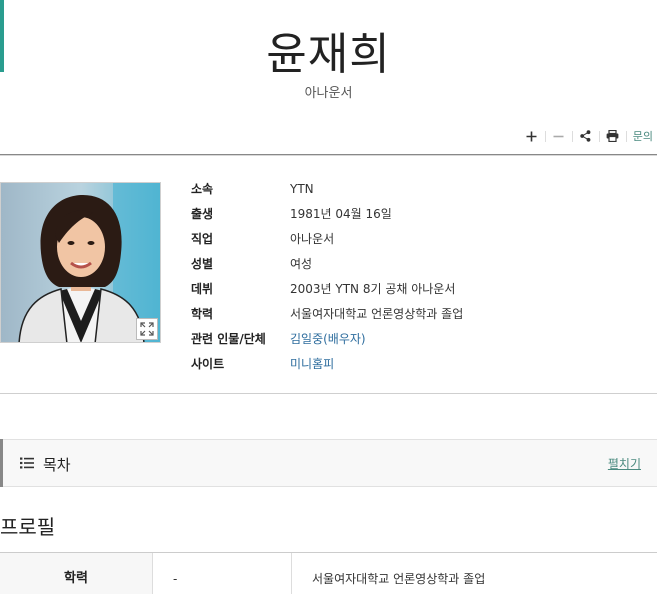 Image resolution: width=657 pixels, height=605 pixels. Describe the element at coordinates (202, 264) in the screenshot. I see `info-key: 성별` at that location.